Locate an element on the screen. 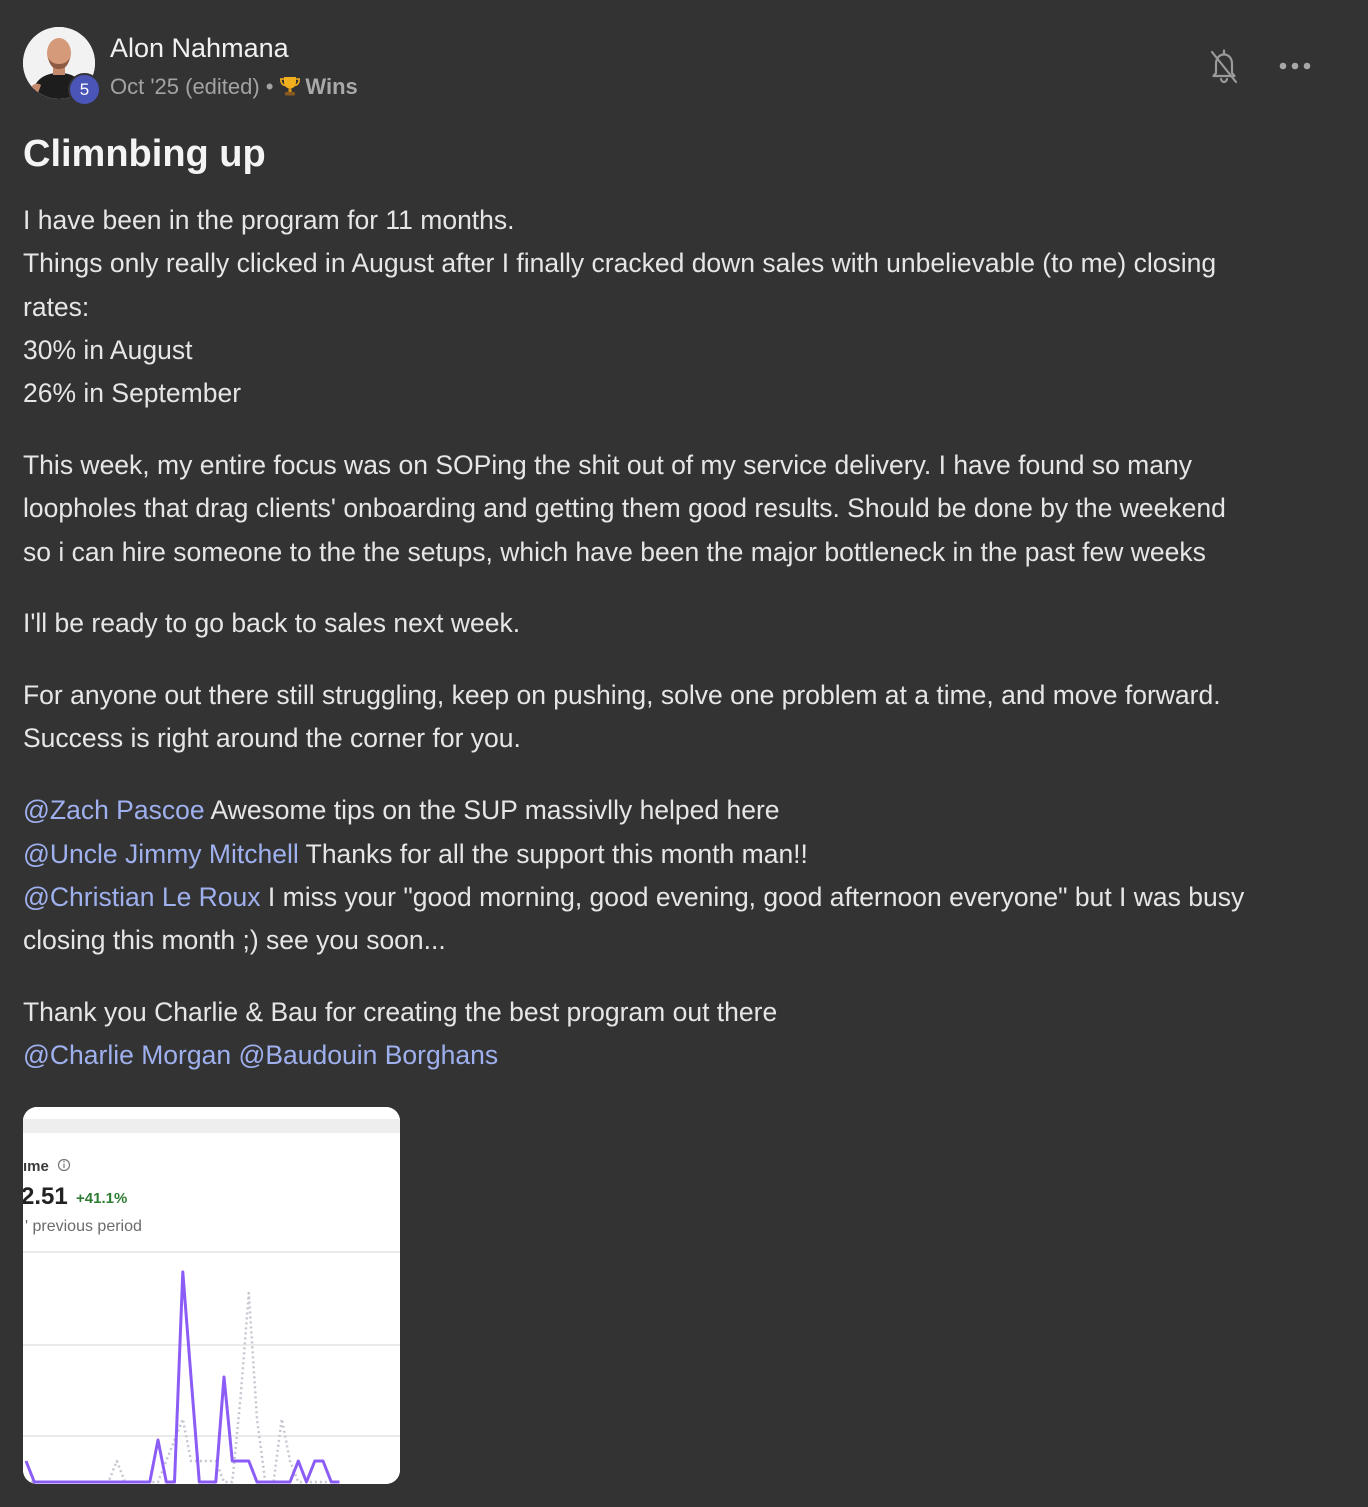 This screenshot has height=1507, width=1368. author-name: Alon Nahmana is located at coordinates (199, 48).